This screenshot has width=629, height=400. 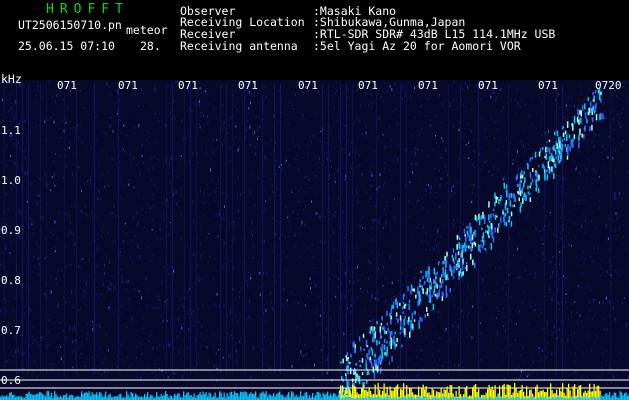 What do you see at coordinates (11, 230) in the screenshot?
I see `y-tick-label: 0.9` at bounding box center [11, 230].